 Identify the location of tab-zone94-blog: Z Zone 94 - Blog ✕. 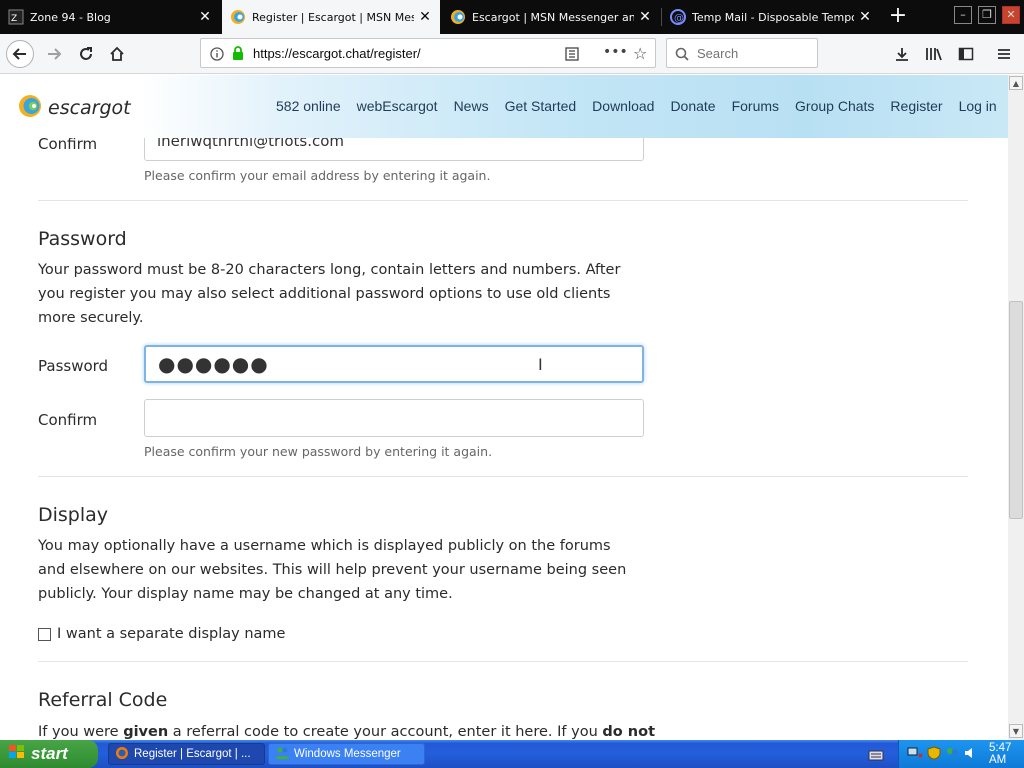
(110, 17).